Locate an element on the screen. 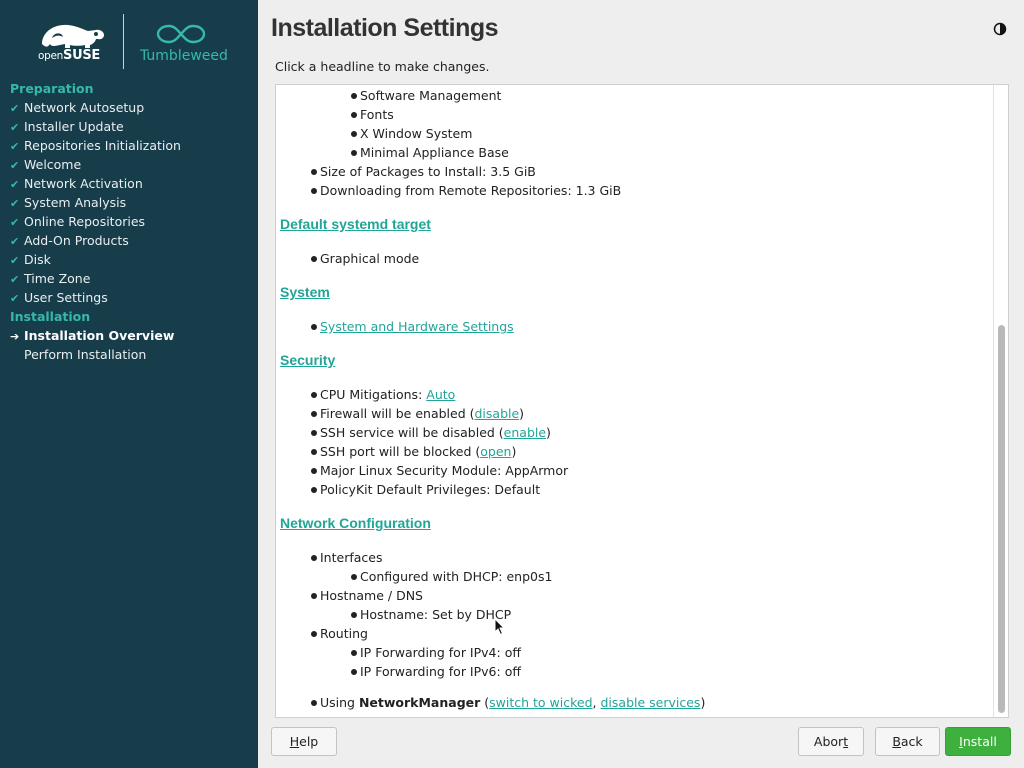  scrollbar is located at coordinates (1000, 401).